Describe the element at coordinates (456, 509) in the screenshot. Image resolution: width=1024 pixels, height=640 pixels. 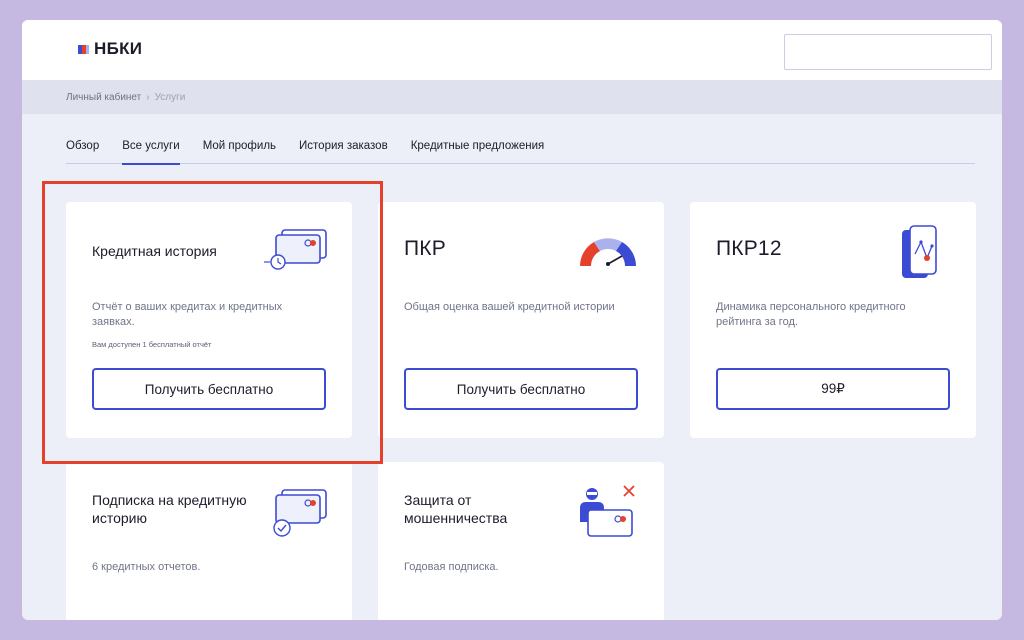
I see `card-title: Защита от мошенничества` at that location.